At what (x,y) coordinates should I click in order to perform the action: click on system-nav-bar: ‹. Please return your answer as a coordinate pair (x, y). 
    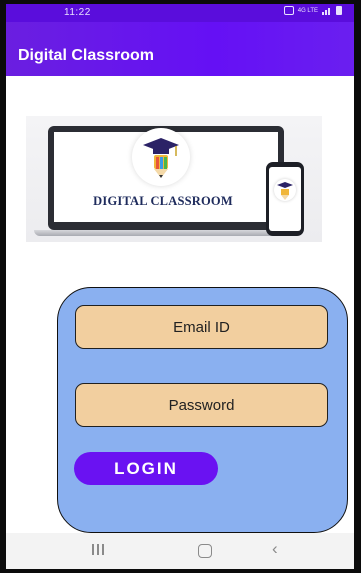
    Looking at the image, I should click on (180, 551).